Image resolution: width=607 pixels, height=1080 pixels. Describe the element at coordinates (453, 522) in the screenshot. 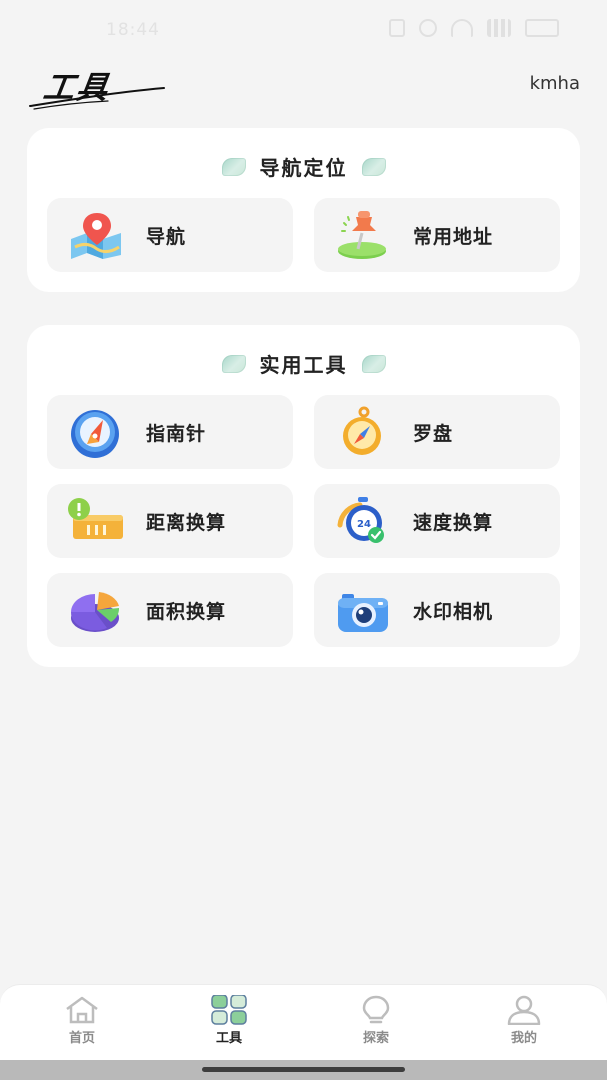

I see `tile-speed-conversion-label: 速度换算` at that location.